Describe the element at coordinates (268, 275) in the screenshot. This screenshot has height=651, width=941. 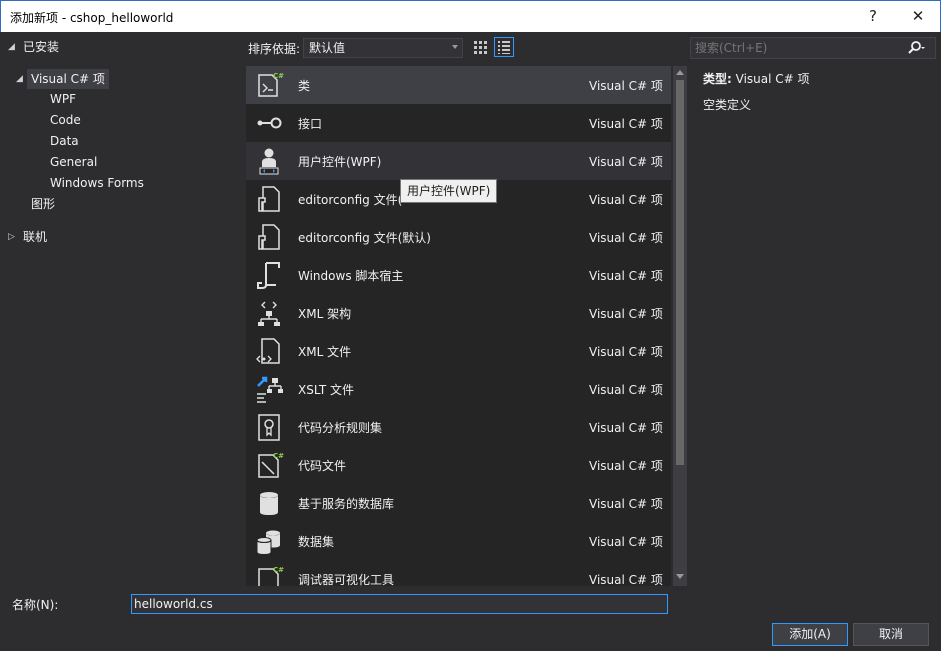
I see `script-icon` at that location.